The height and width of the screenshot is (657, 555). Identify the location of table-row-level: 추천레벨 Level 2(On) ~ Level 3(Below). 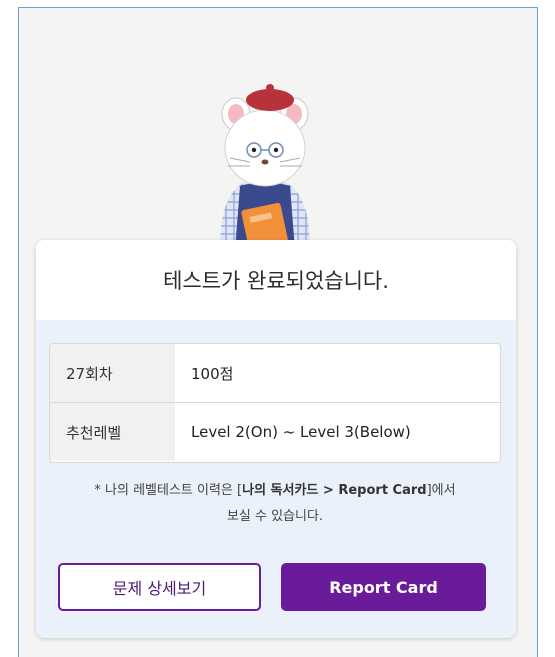
(275, 431).